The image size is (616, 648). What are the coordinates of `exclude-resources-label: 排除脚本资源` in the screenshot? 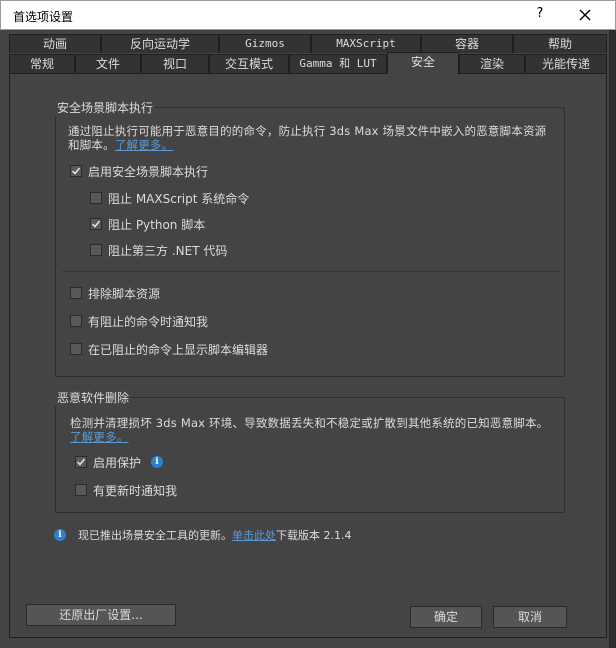 It's located at (124, 293).